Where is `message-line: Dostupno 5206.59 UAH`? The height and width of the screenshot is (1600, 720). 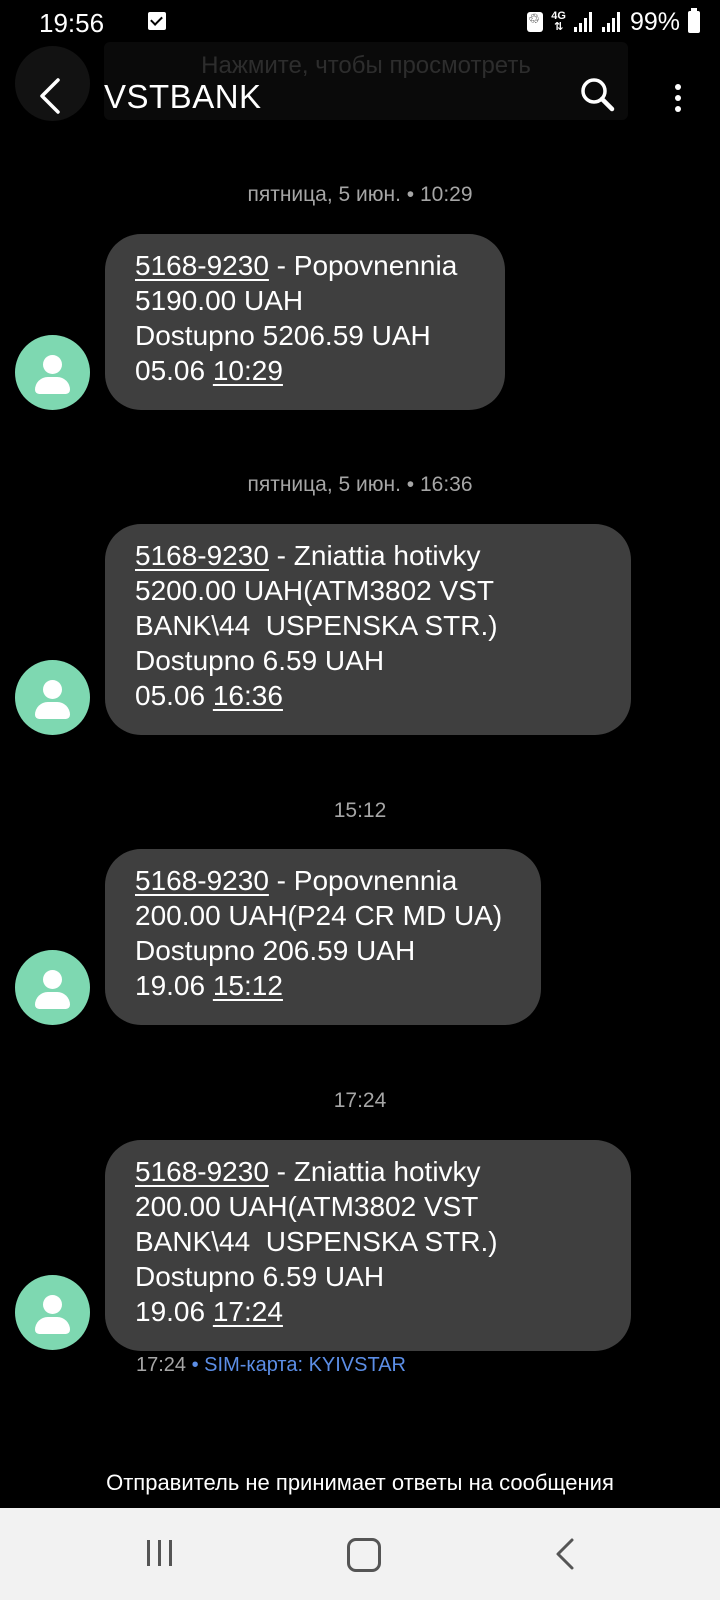 message-line: Dostupno 5206.59 UAH is located at coordinates (283, 335).